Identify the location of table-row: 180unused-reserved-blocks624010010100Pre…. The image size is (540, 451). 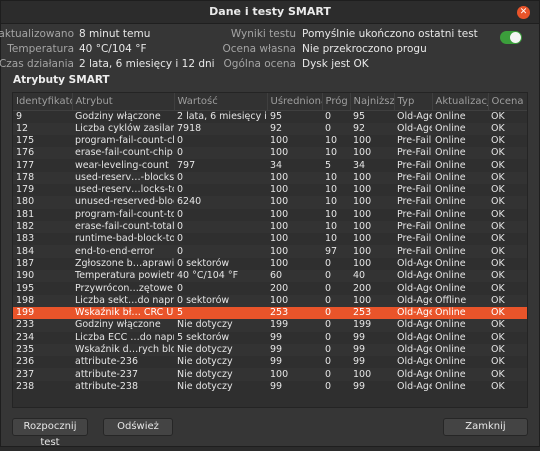
(270, 202).